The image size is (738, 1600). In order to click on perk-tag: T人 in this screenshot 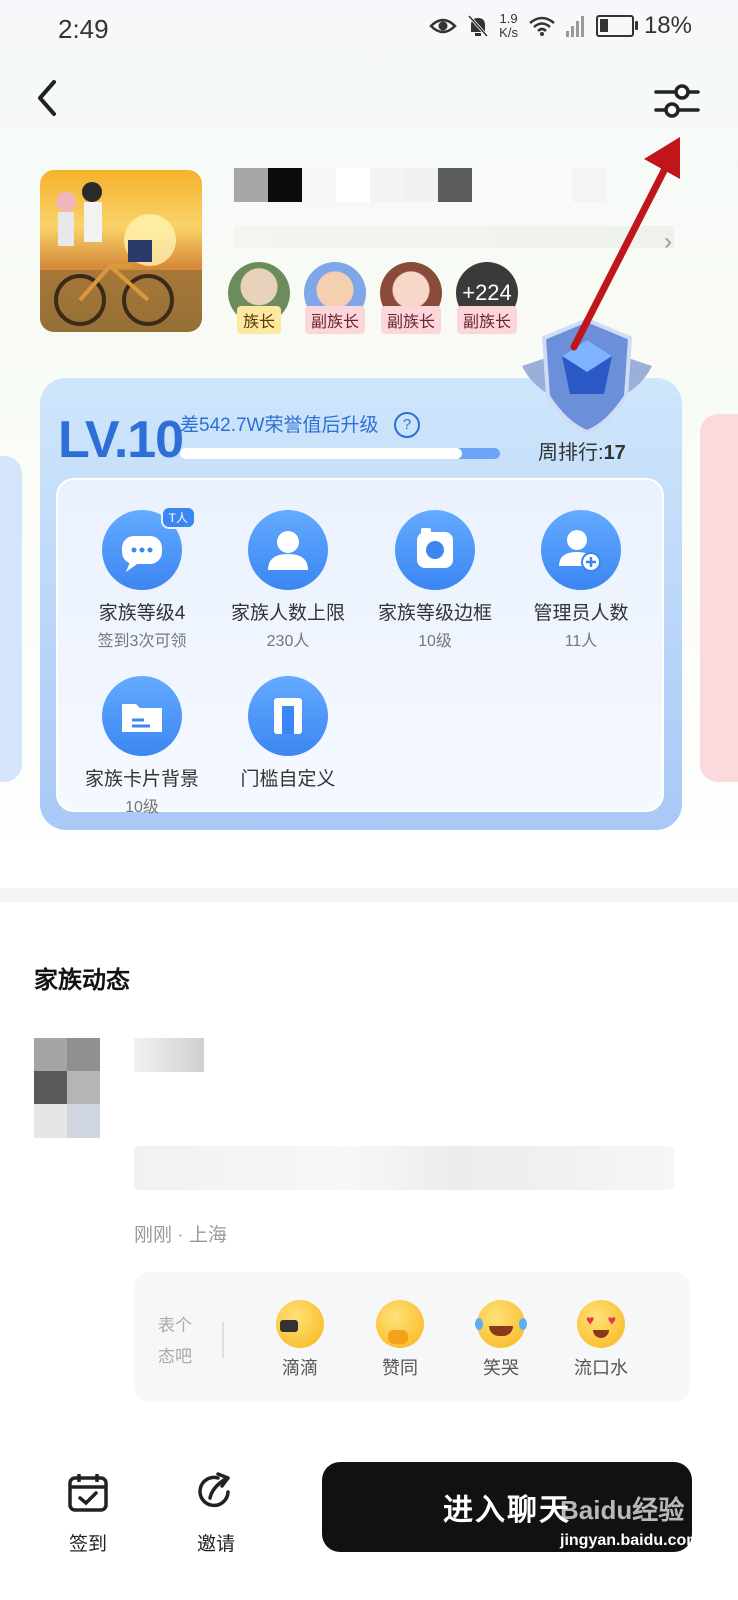, I will do `click(178, 517)`.